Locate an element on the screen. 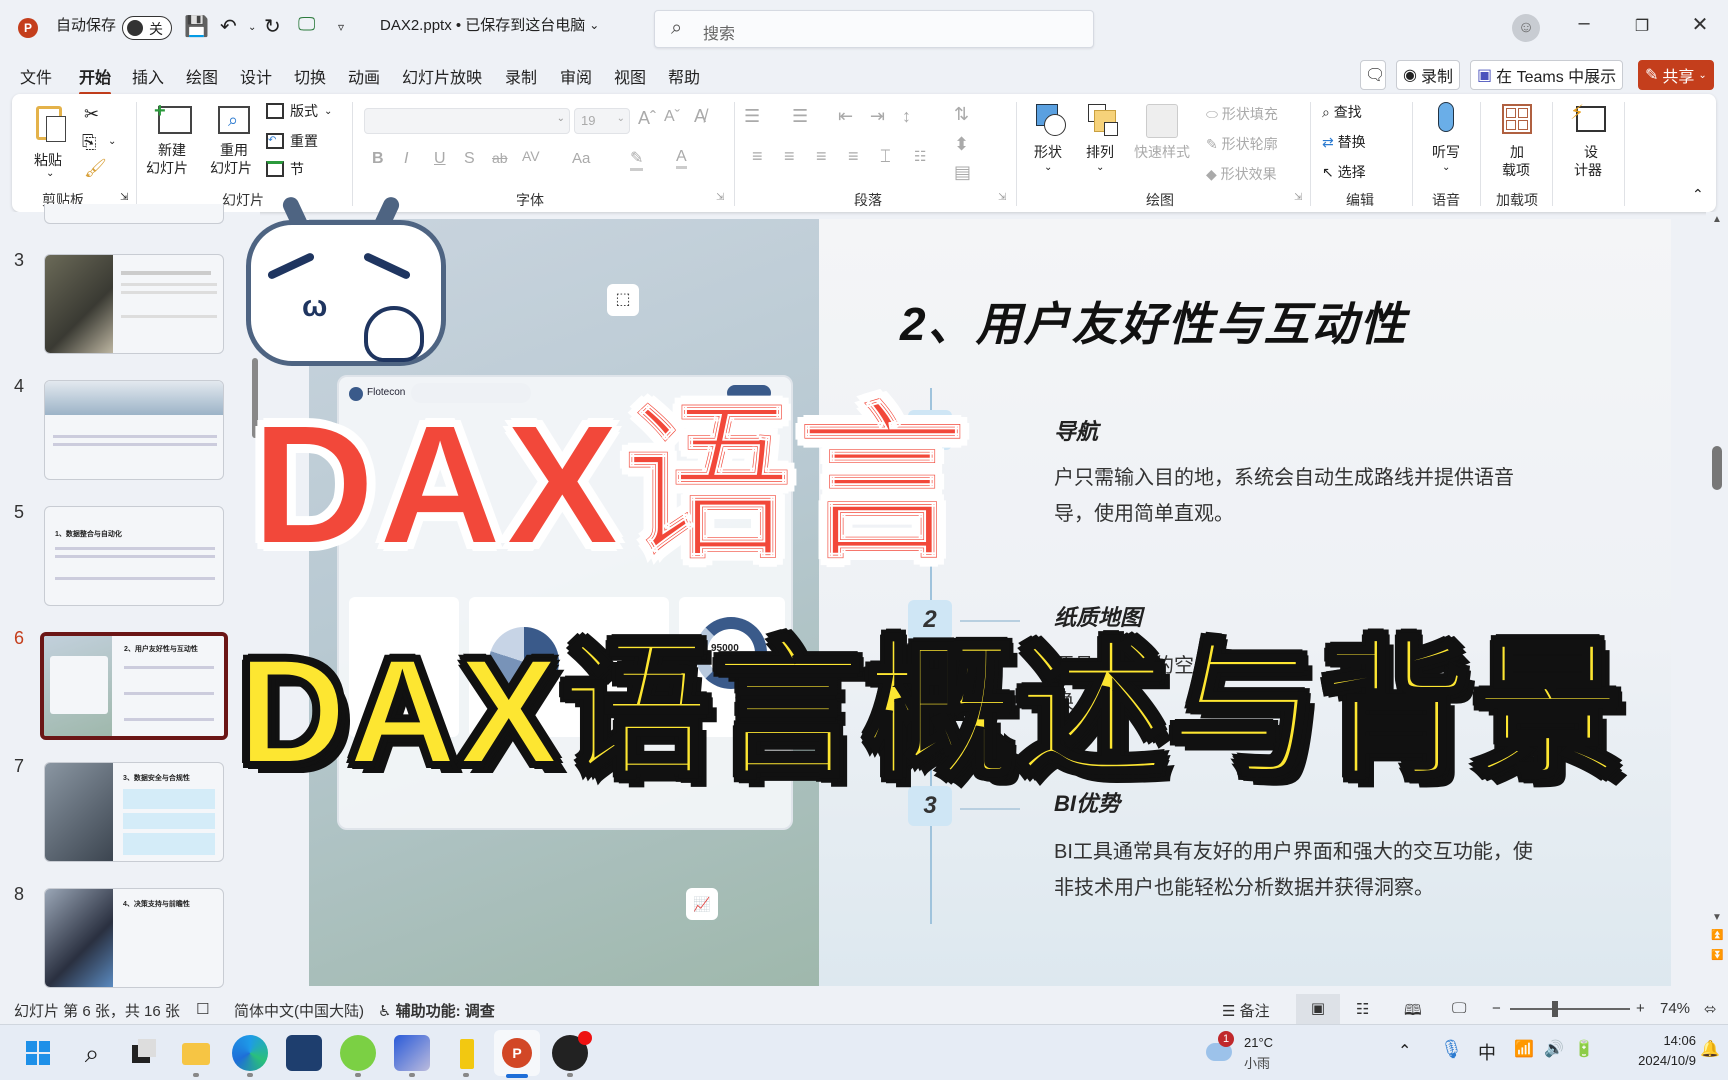  clock-date: 2024/10/9 is located at coordinates (1650, 1060).